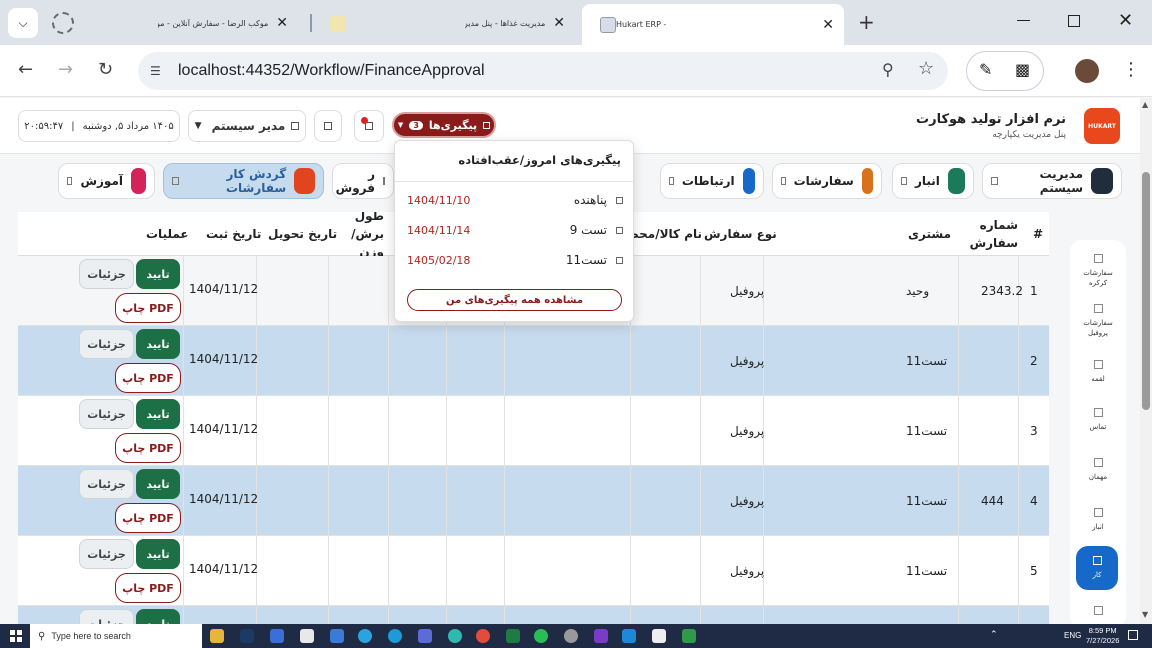  I want to click on chrome-icon, so click(483, 636).